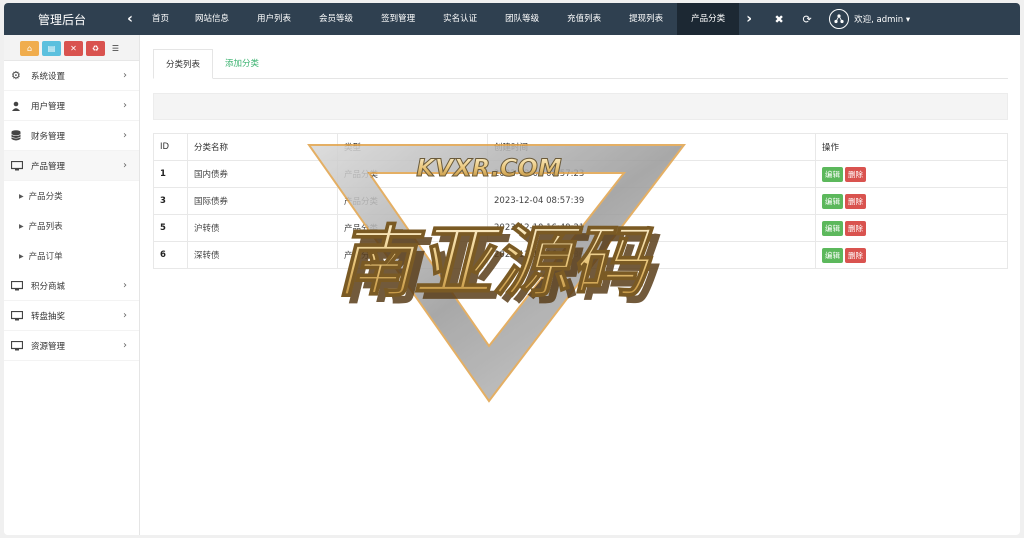  Describe the element at coordinates (749, 19) in the screenshot. I see `tabs-next-icon: ›` at that location.